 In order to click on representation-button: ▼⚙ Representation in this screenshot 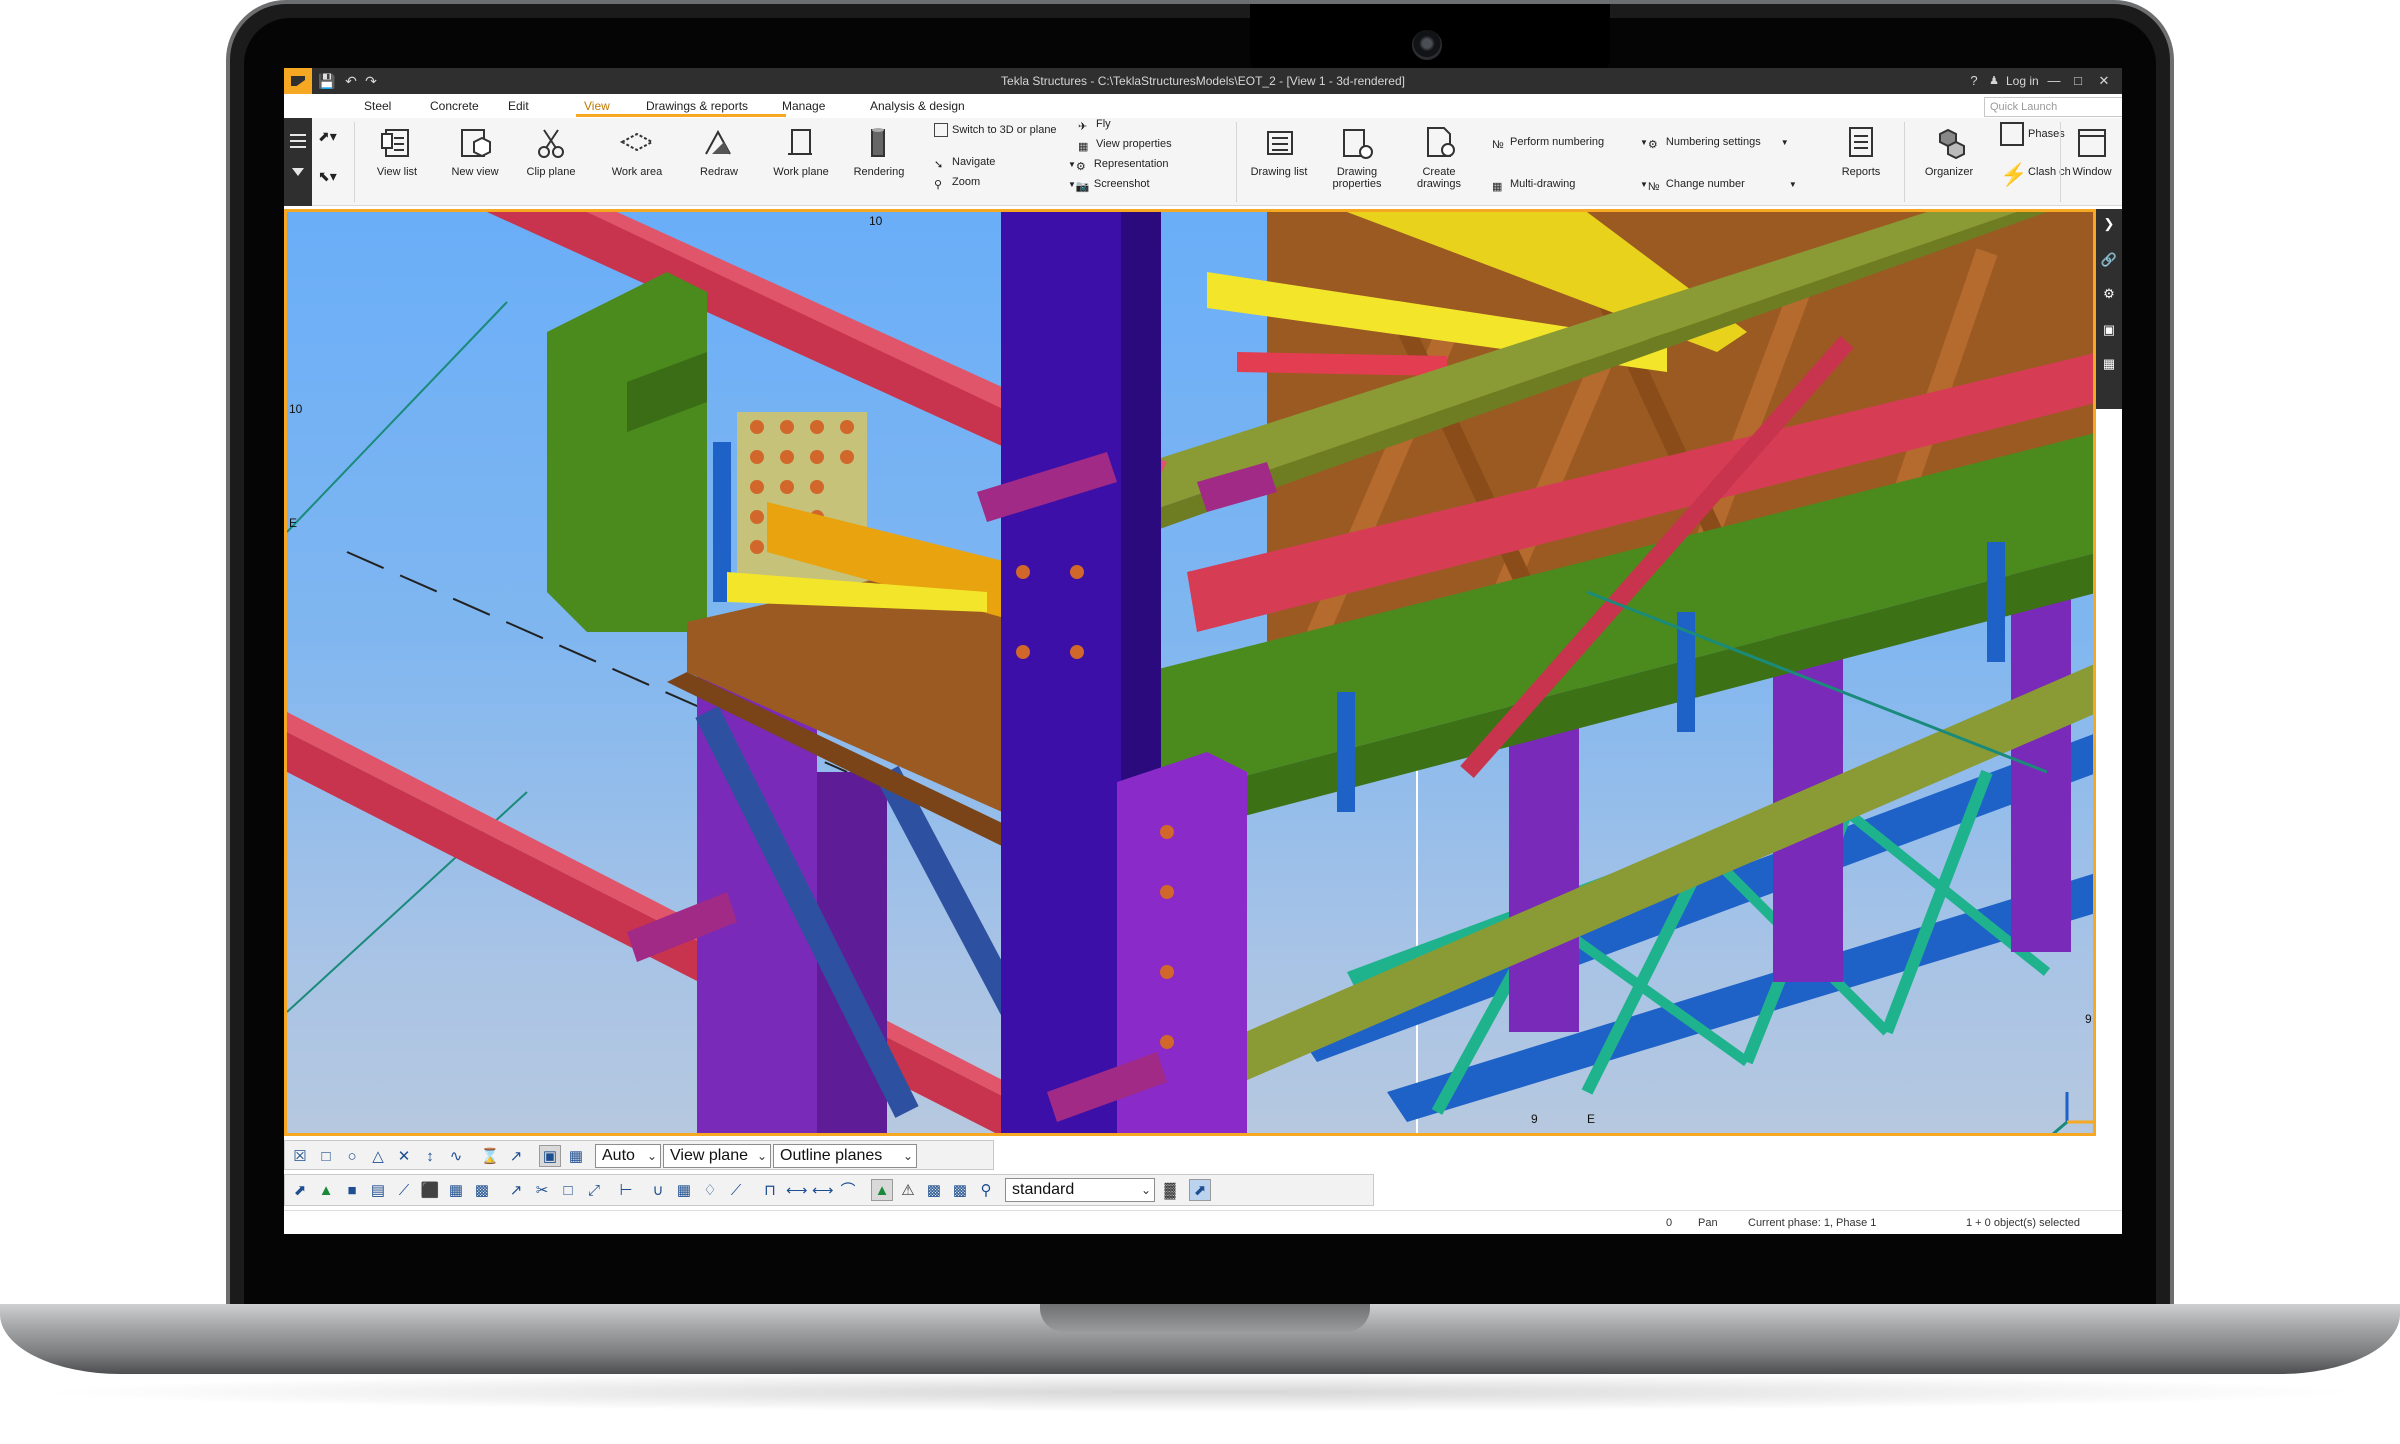, I will do `click(1118, 164)`.